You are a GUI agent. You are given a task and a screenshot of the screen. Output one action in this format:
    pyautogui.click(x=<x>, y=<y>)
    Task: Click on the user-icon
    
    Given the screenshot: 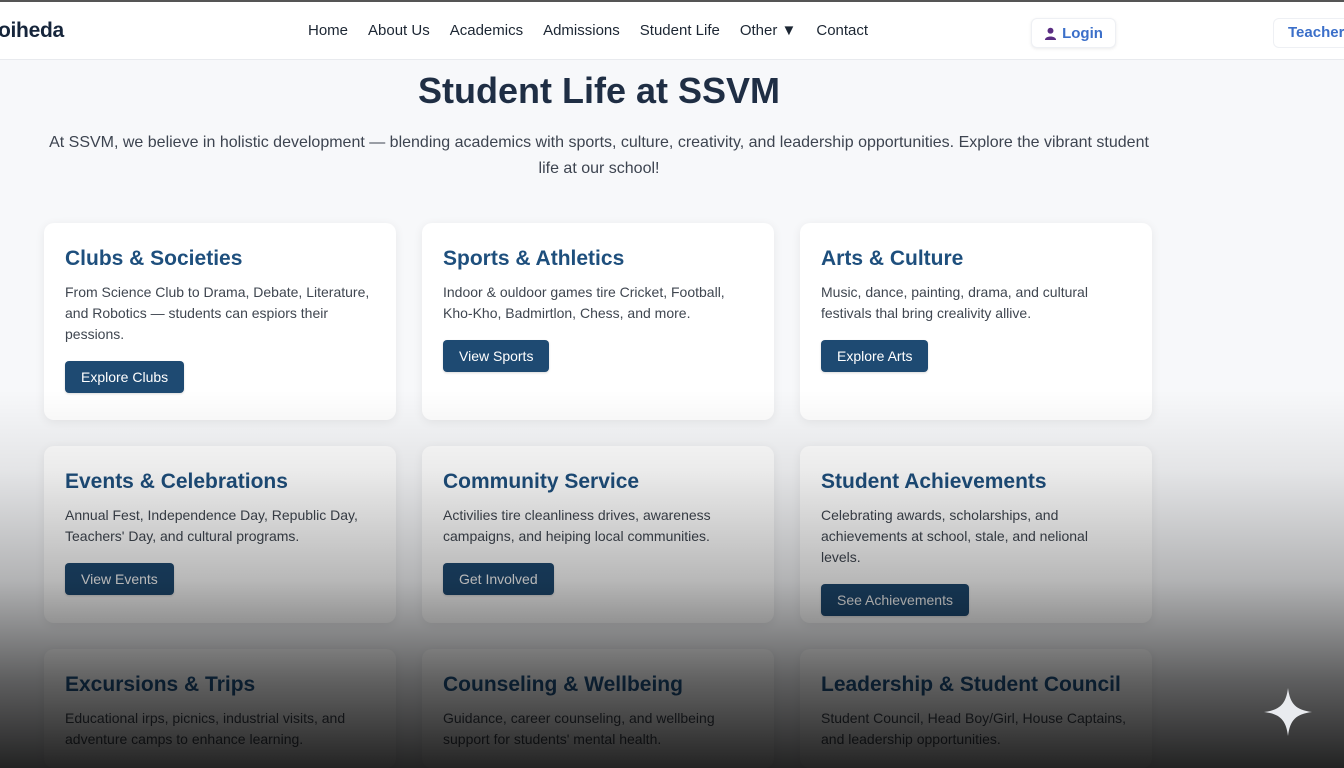 What is the action you would take?
    pyautogui.click(x=1051, y=33)
    